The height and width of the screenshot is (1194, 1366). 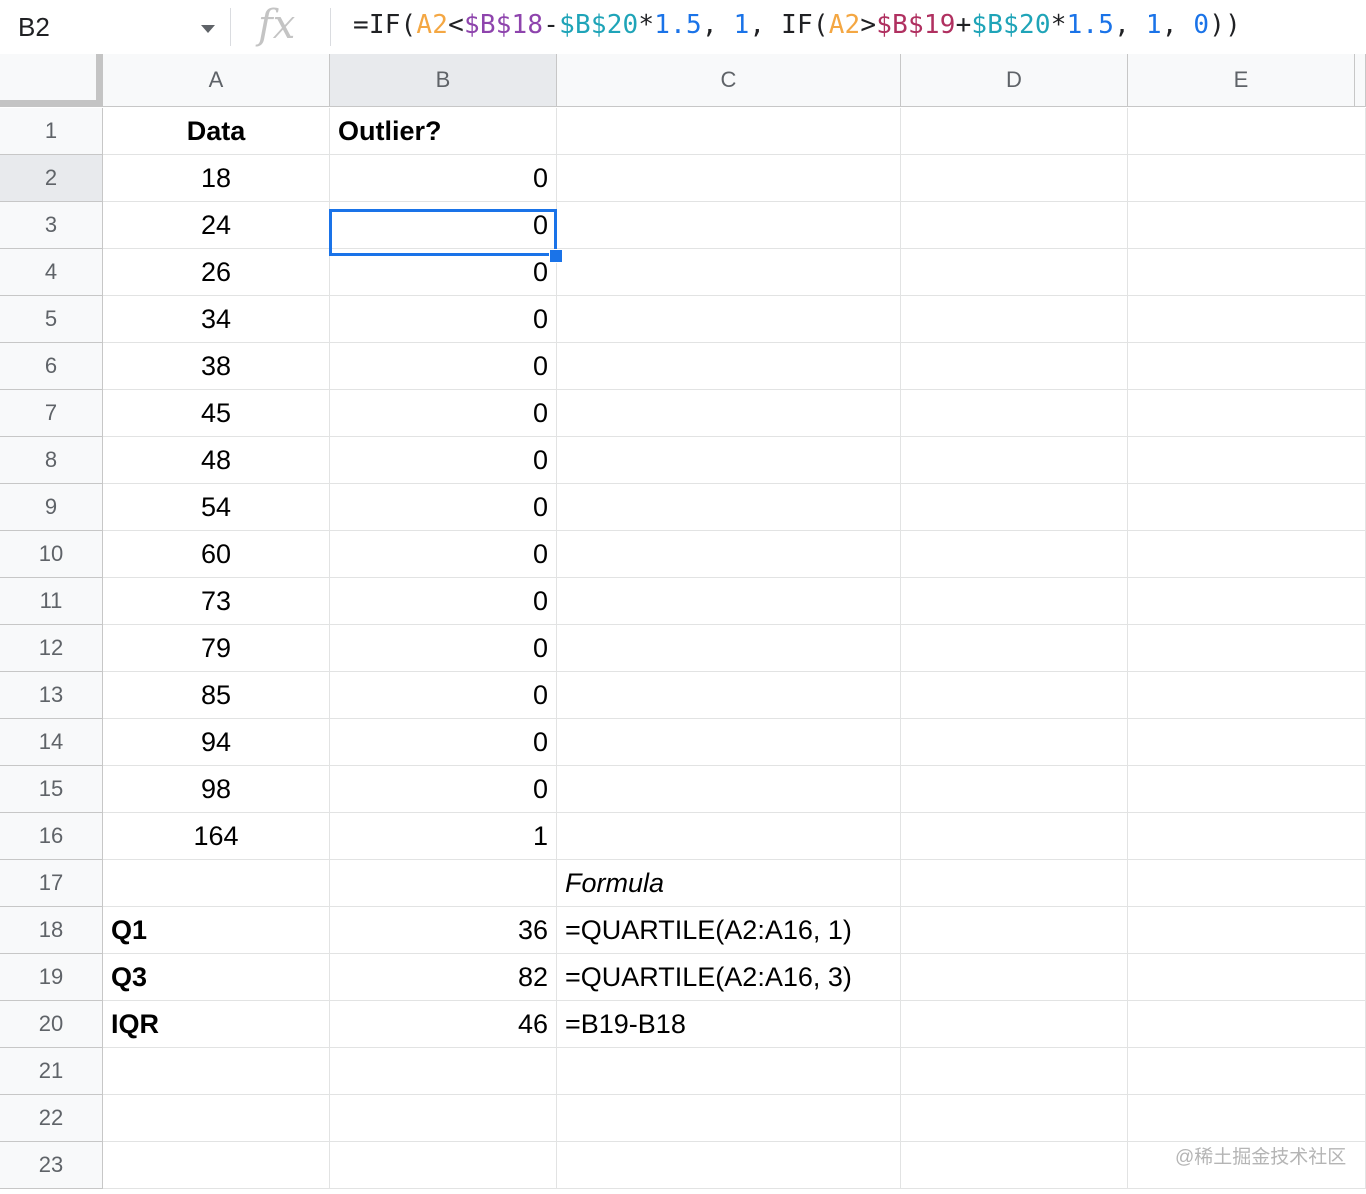 What do you see at coordinates (729, 789) in the screenshot?
I see `cell-c15` at bounding box center [729, 789].